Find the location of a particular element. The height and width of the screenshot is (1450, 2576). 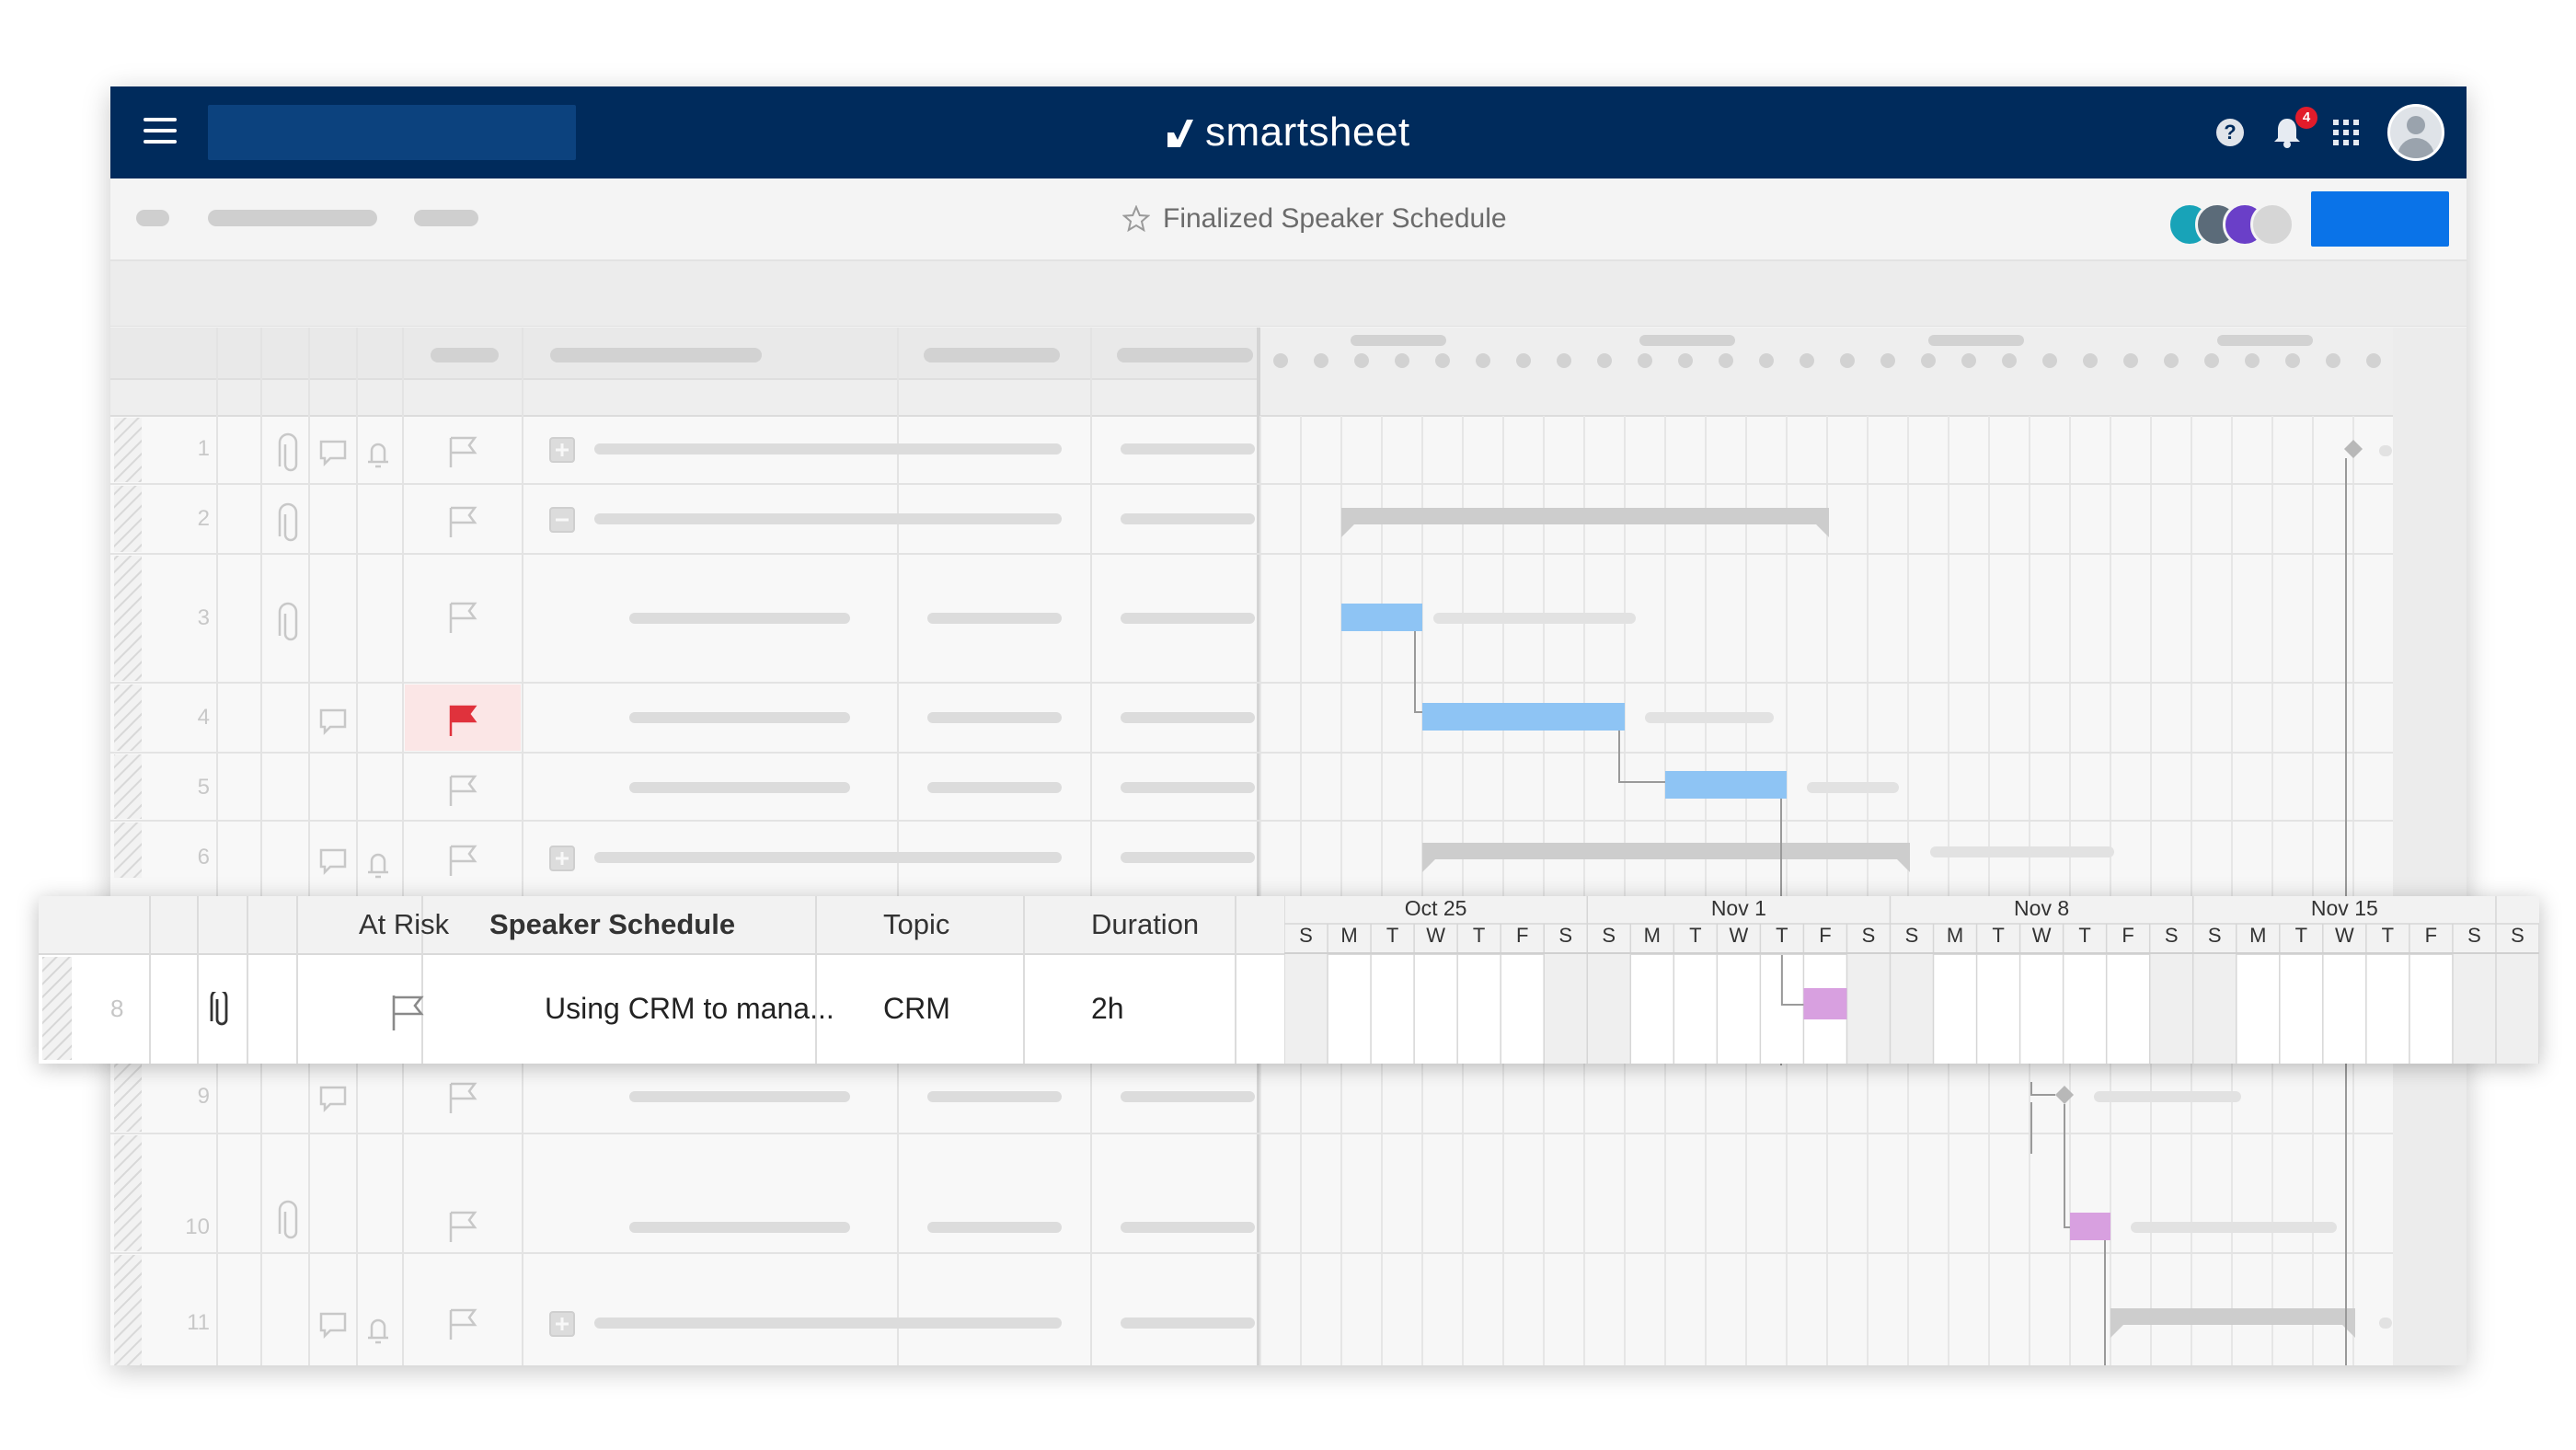

row-number: 10 is located at coordinates (197, 1226).